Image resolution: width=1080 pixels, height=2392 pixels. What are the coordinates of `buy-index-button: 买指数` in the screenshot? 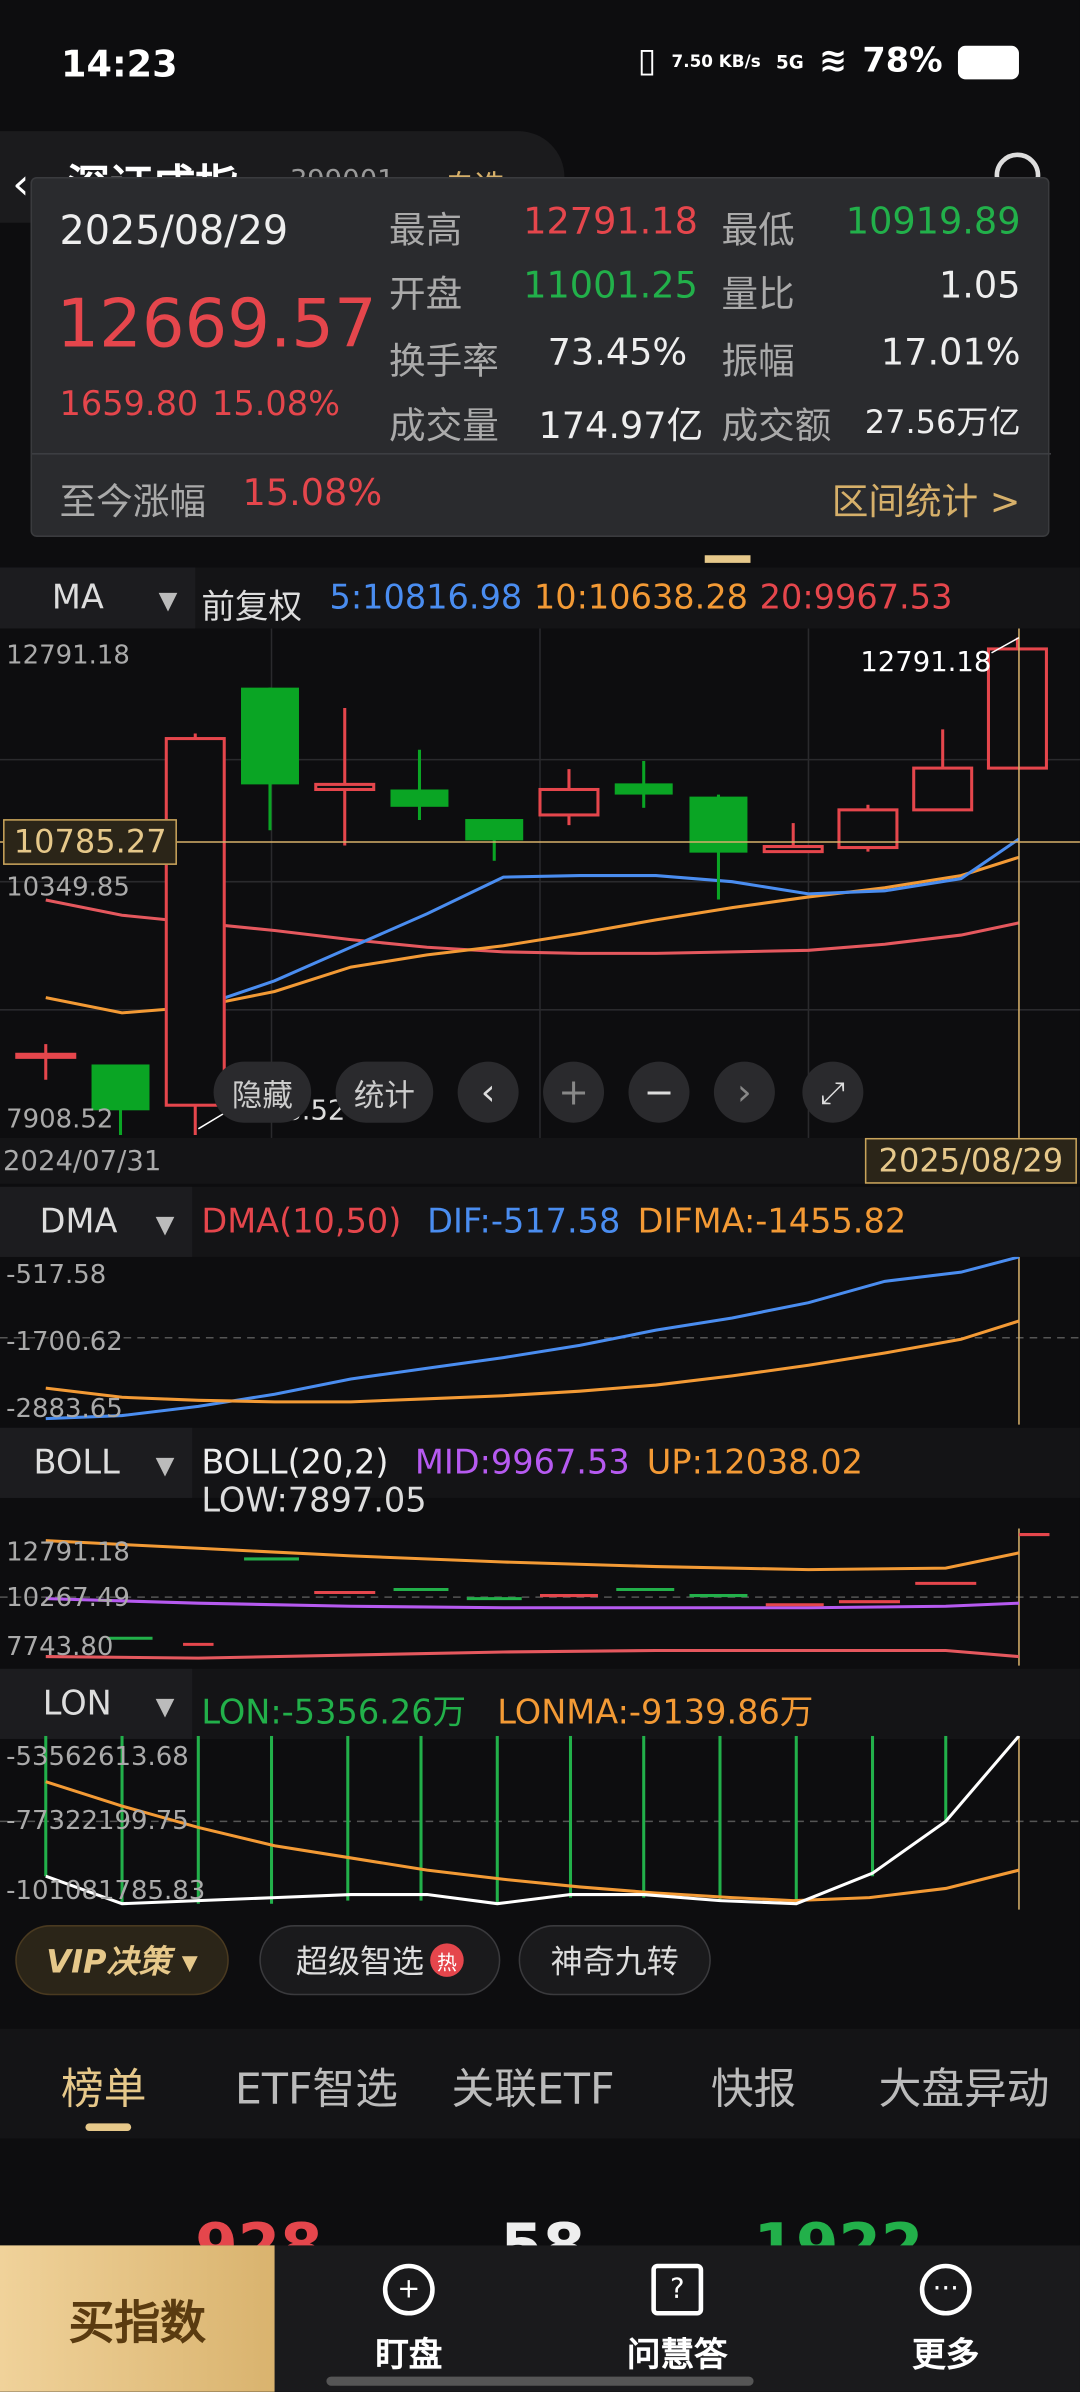 It's located at (137, 2318).